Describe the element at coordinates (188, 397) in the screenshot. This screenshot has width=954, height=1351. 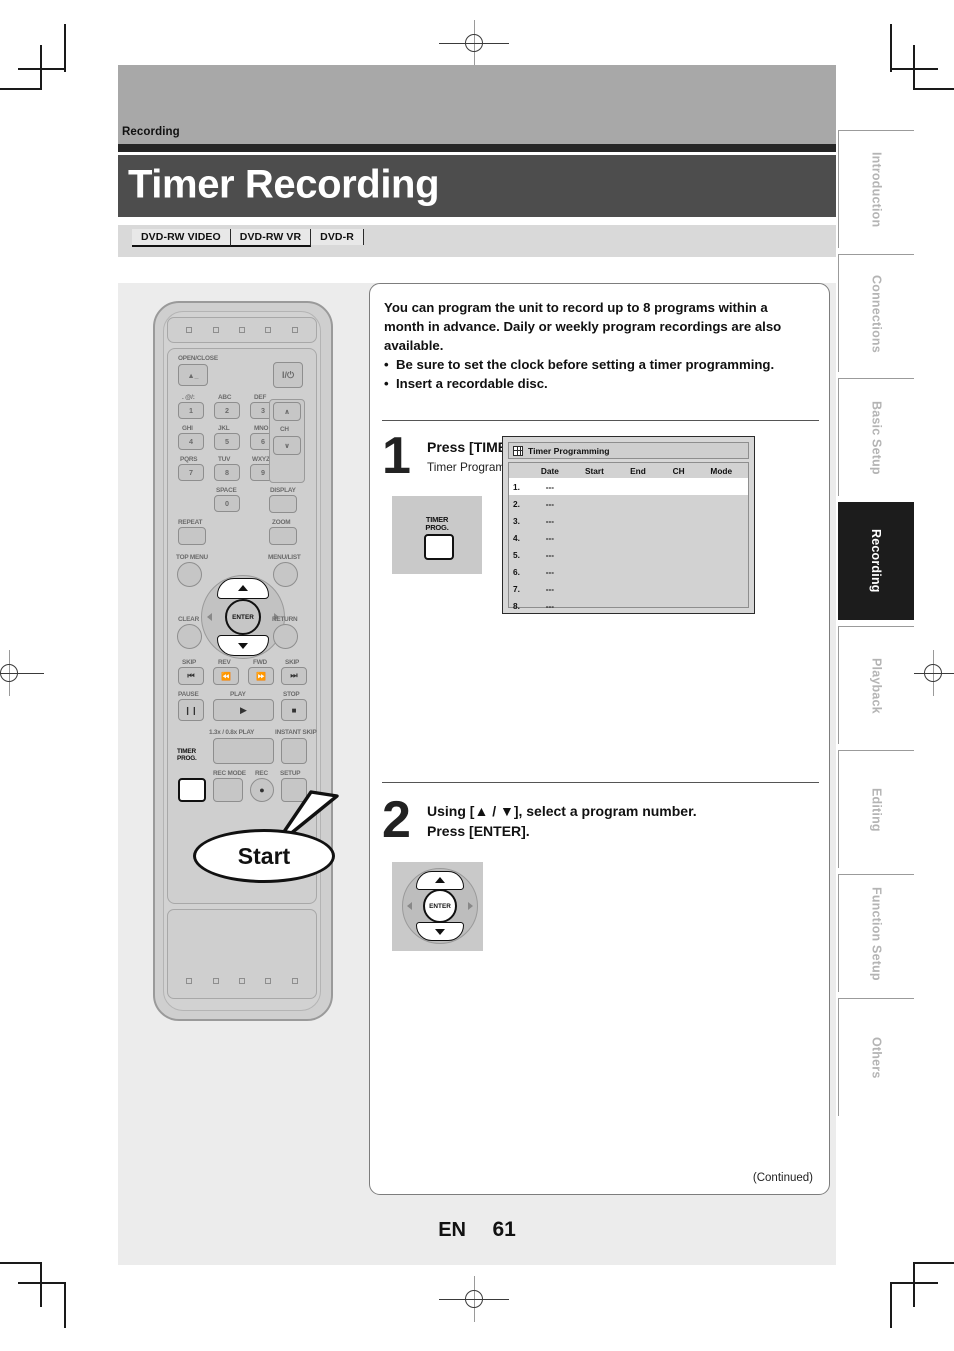
I see `label-key1: . @/:` at that location.